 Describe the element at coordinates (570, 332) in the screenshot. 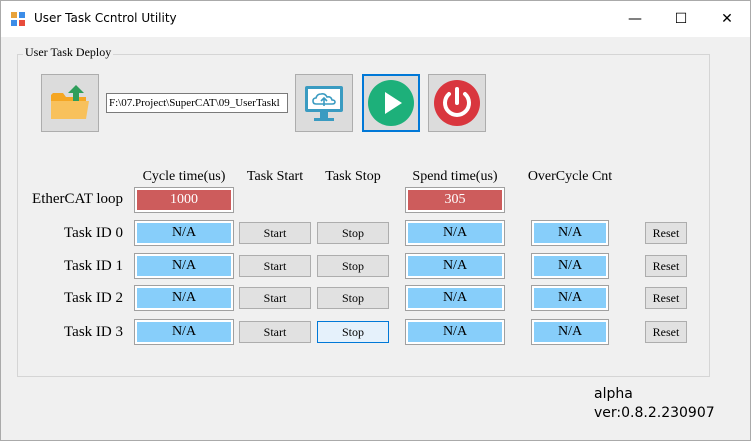

I see `task-3-overcycle: N/A` at that location.